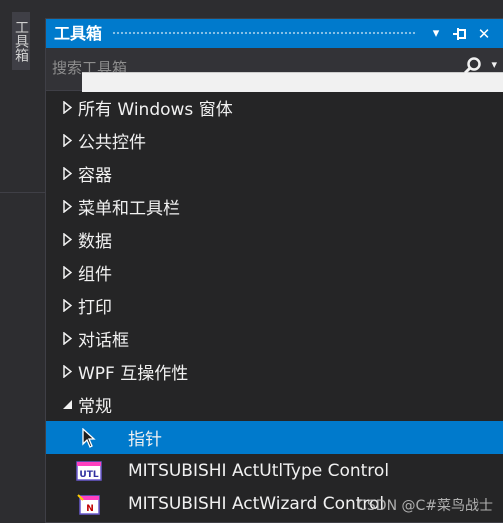  I want to click on rail-divider, so click(22, 192).